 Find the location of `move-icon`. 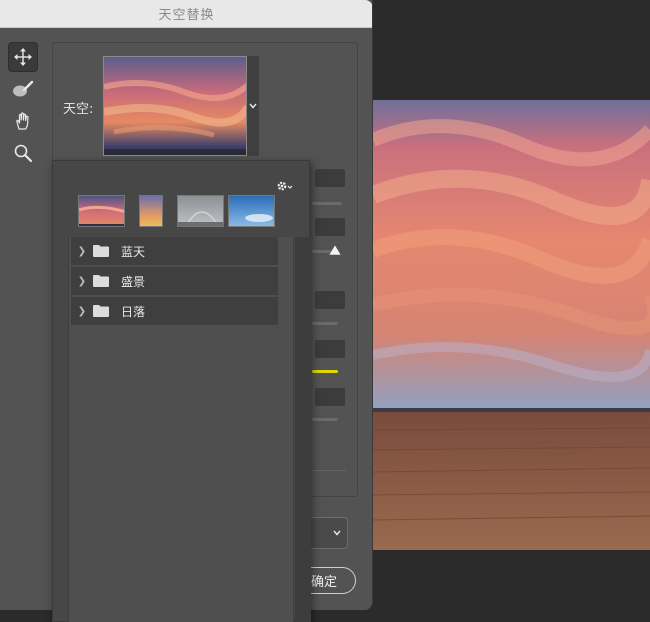

move-icon is located at coordinates (23, 57).